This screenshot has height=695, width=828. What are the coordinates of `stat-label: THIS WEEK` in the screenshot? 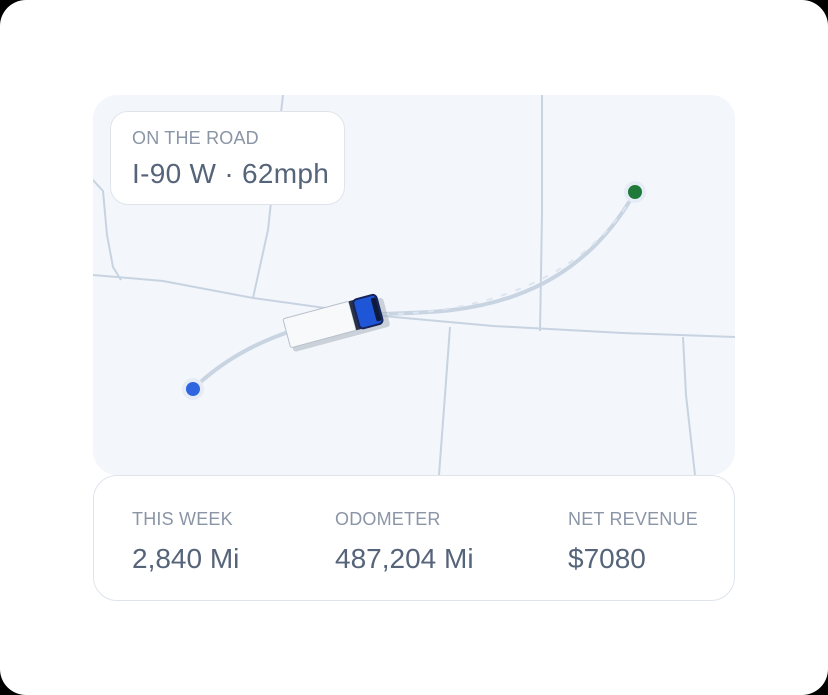 It's located at (182, 519).